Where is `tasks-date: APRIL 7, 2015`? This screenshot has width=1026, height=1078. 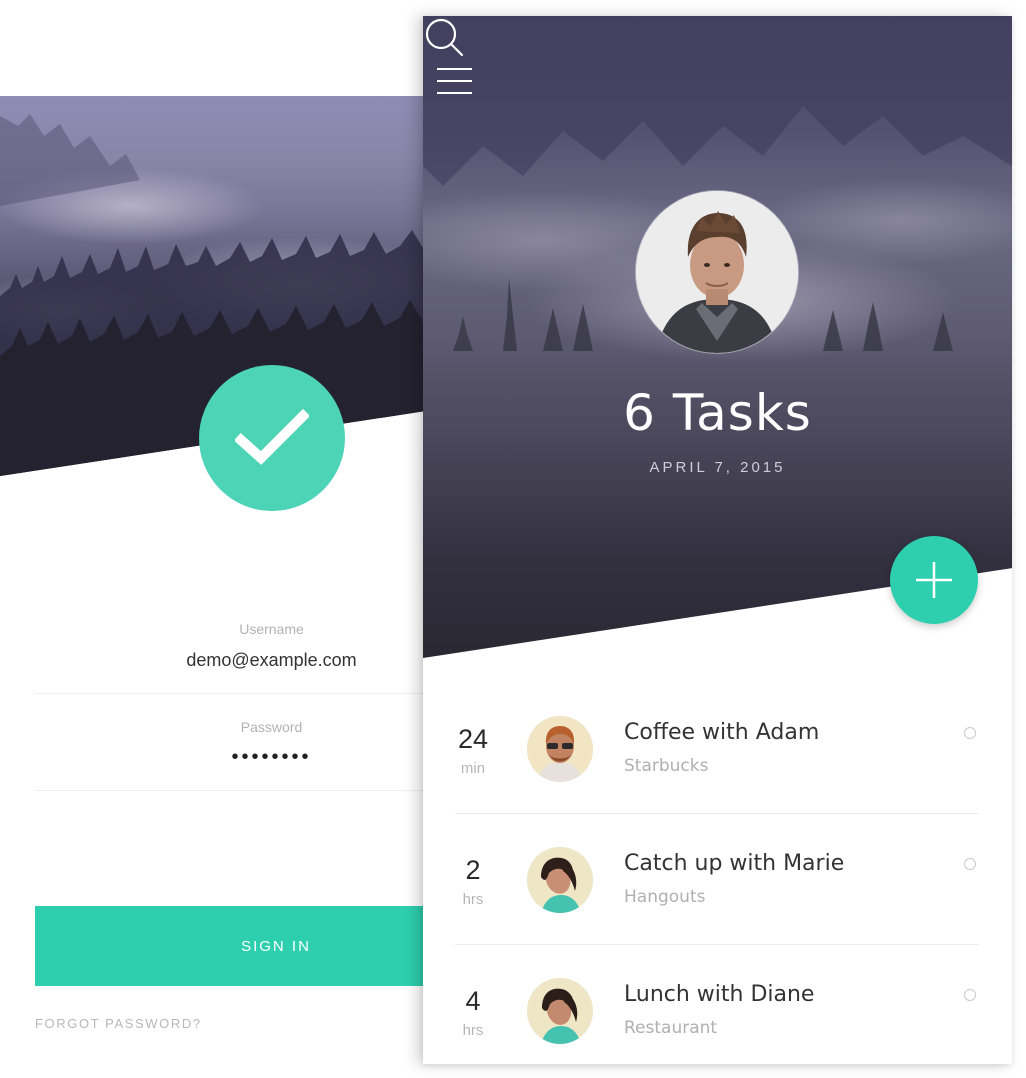 tasks-date: APRIL 7, 2015 is located at coordinates (717, 467).